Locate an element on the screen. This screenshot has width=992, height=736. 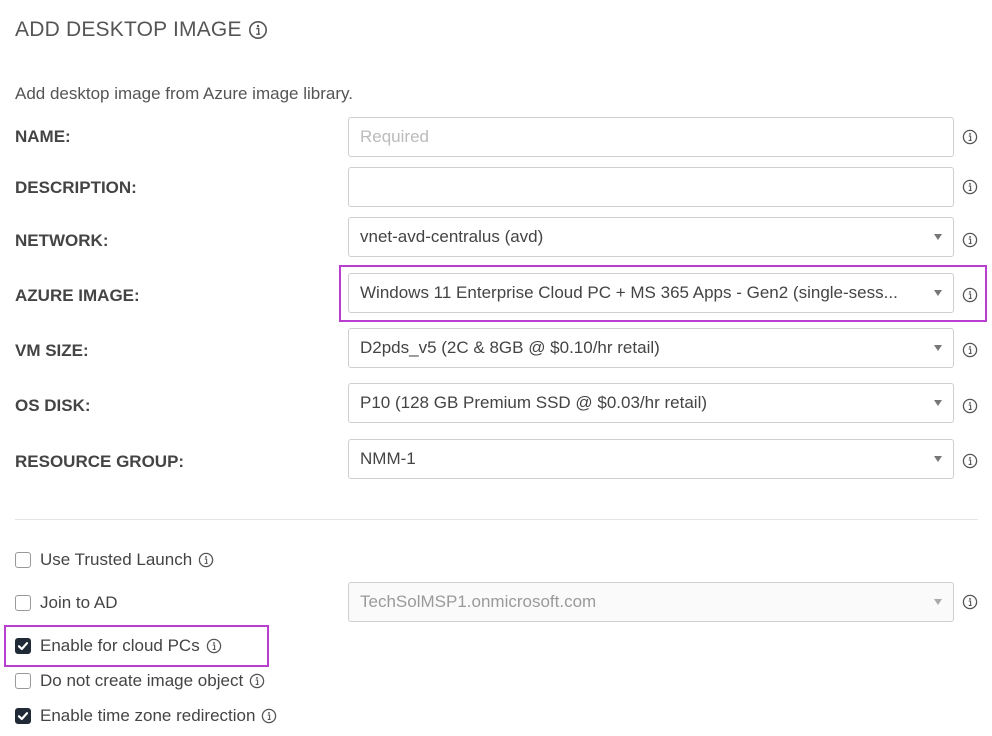
name-input is located at coordinates (651, 137).